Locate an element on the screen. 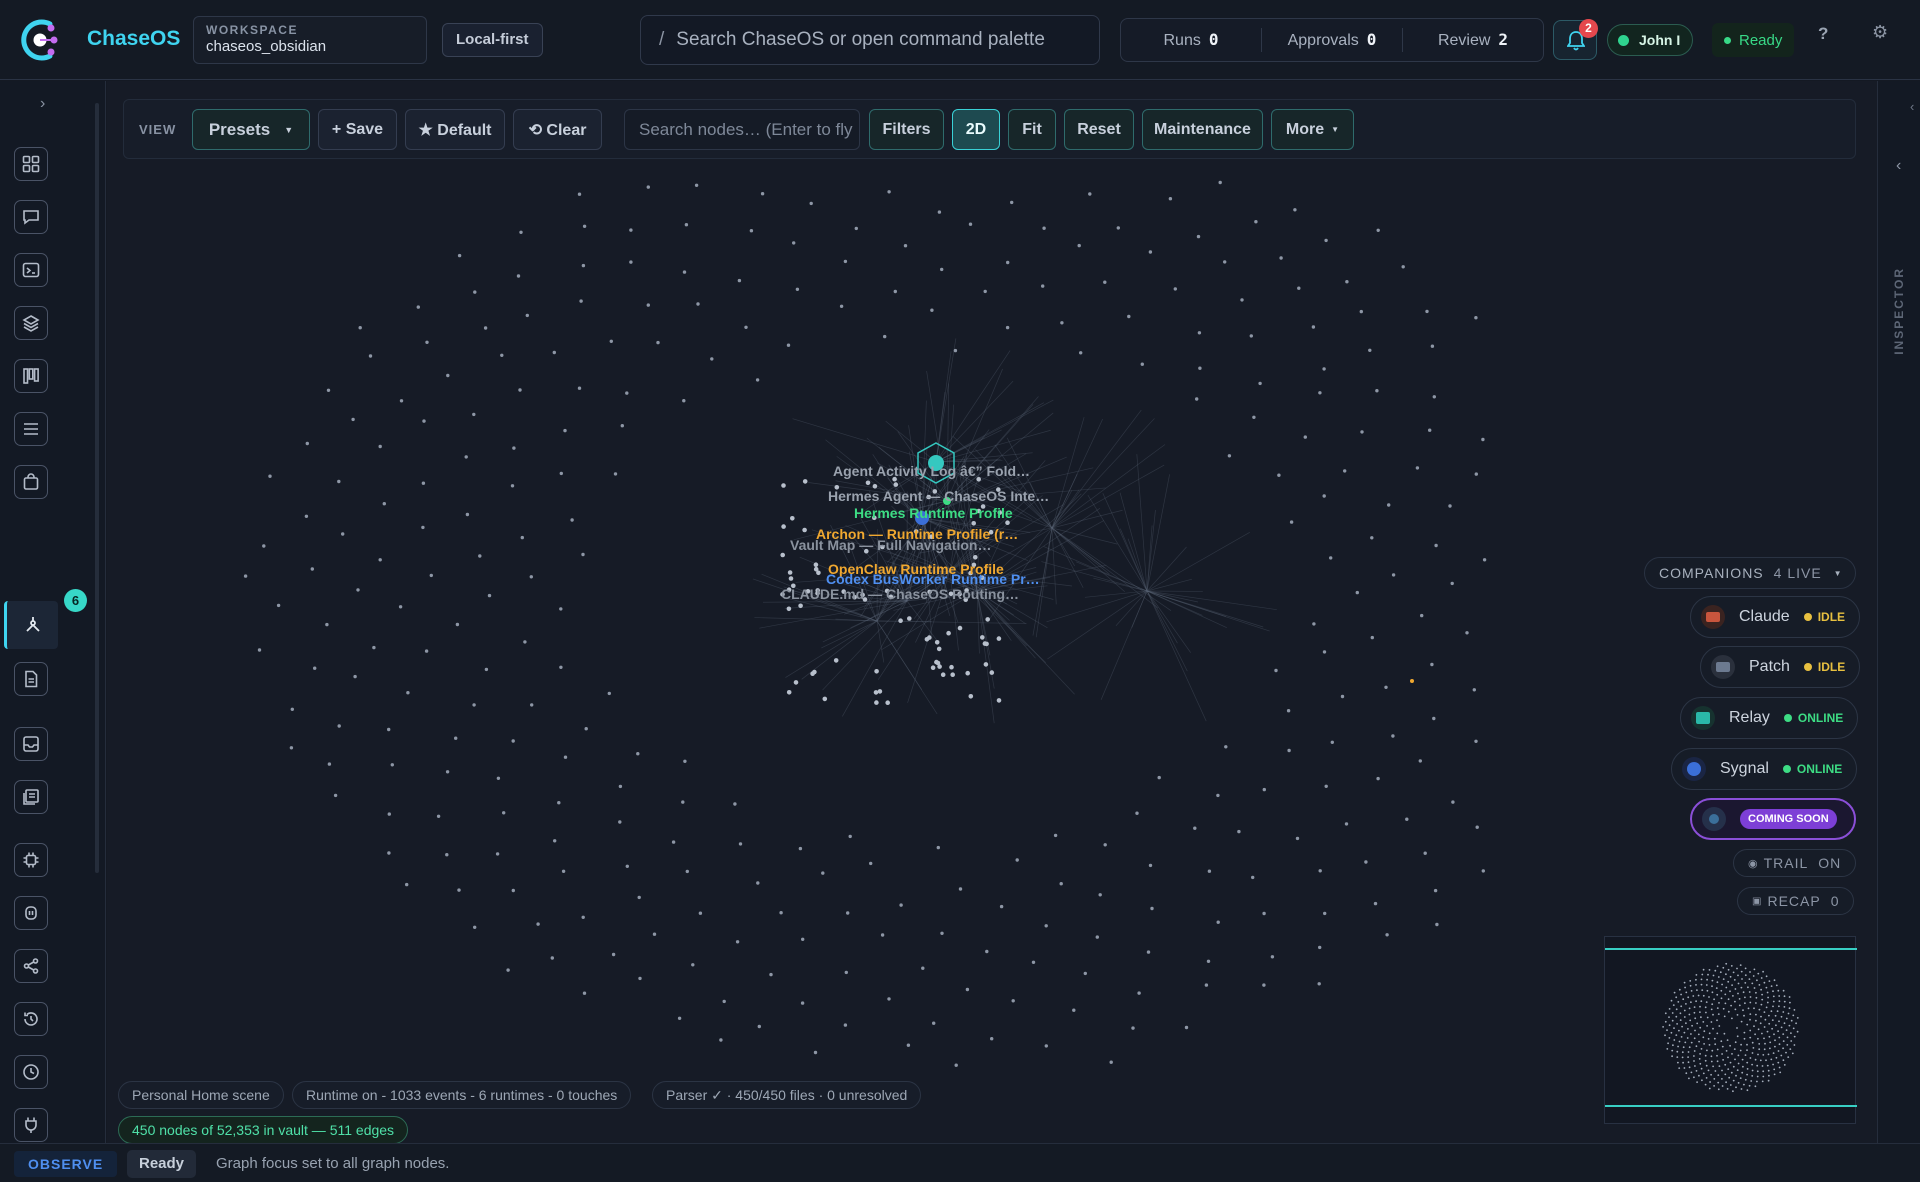  node-search-input: Search nodes… (Enter to fly is located at coordinates (742, 129).